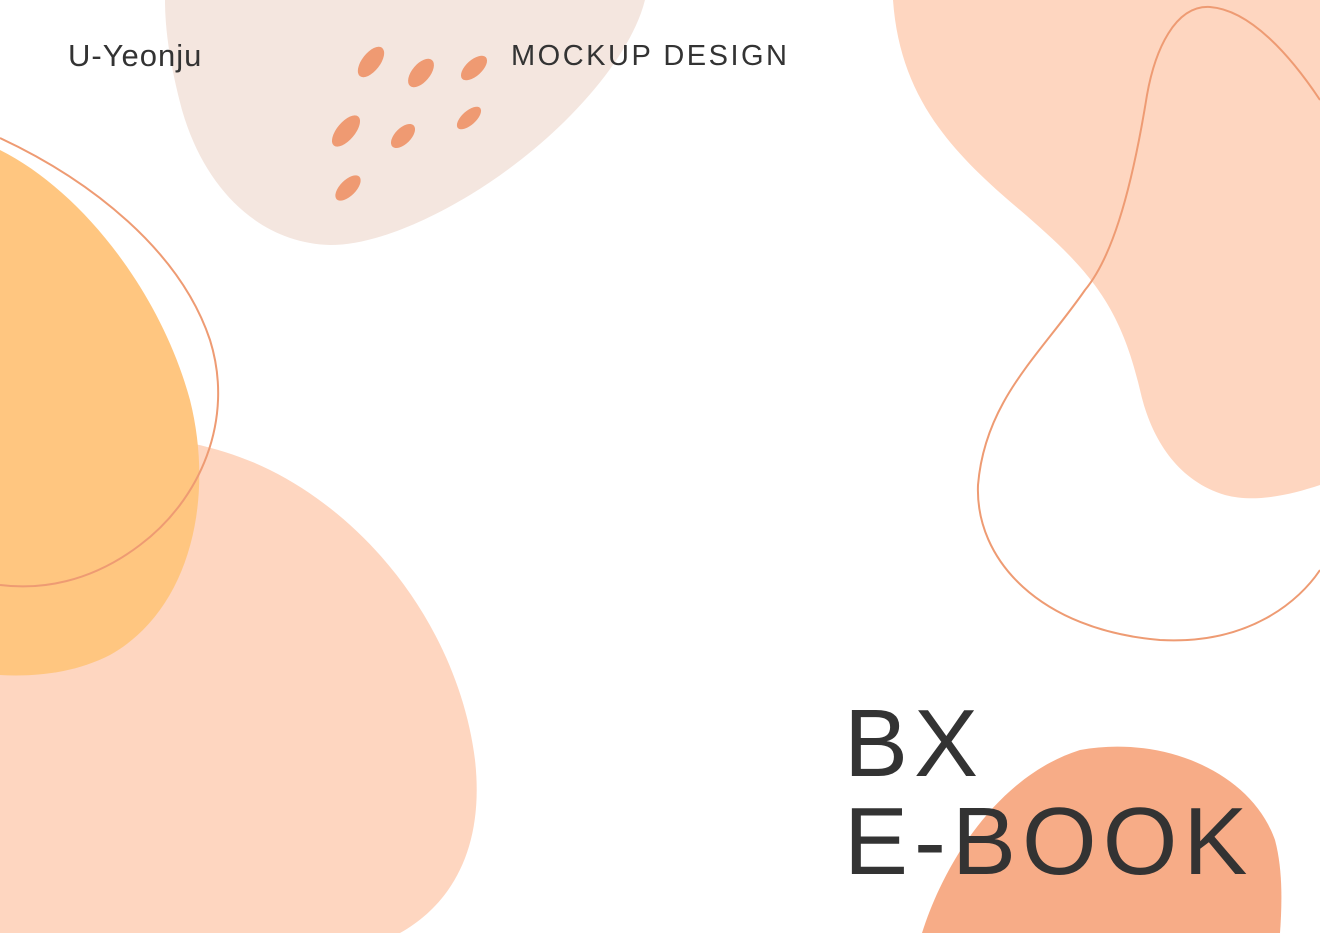  I want to click on book-title-line-2: E-BOOK, so click(1049, 841).